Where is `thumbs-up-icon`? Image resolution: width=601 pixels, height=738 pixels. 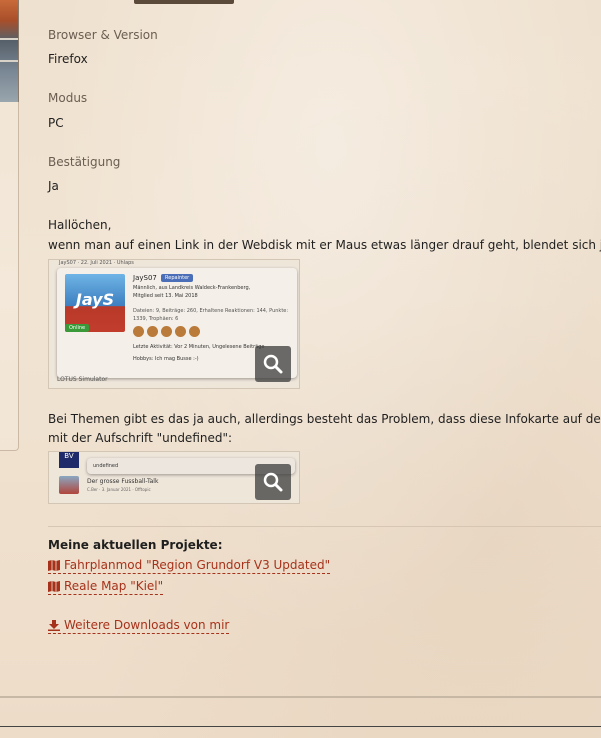 thumbs-up-icon is located at coordinates (180, 331).